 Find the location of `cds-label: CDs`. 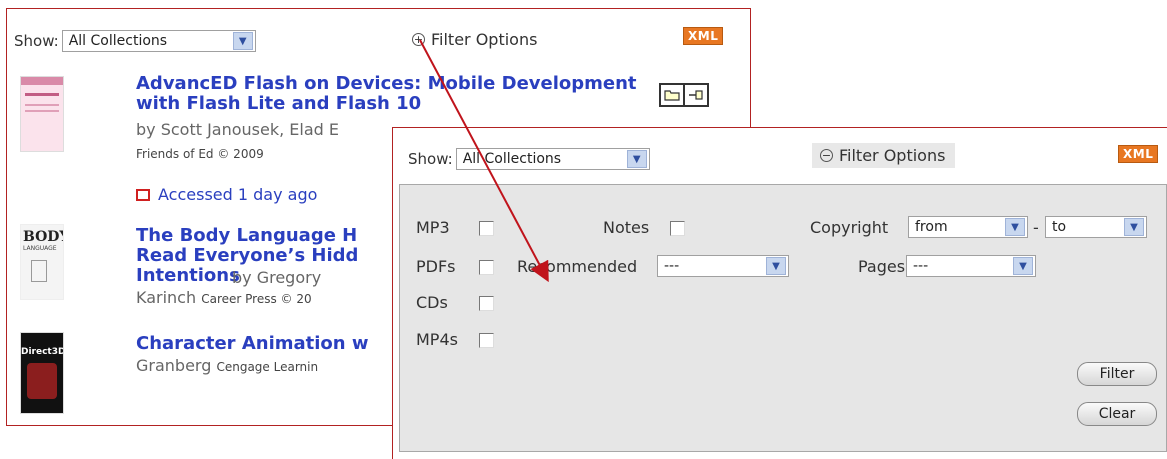

cds-label: CDs is located at coordinates (432, 302).